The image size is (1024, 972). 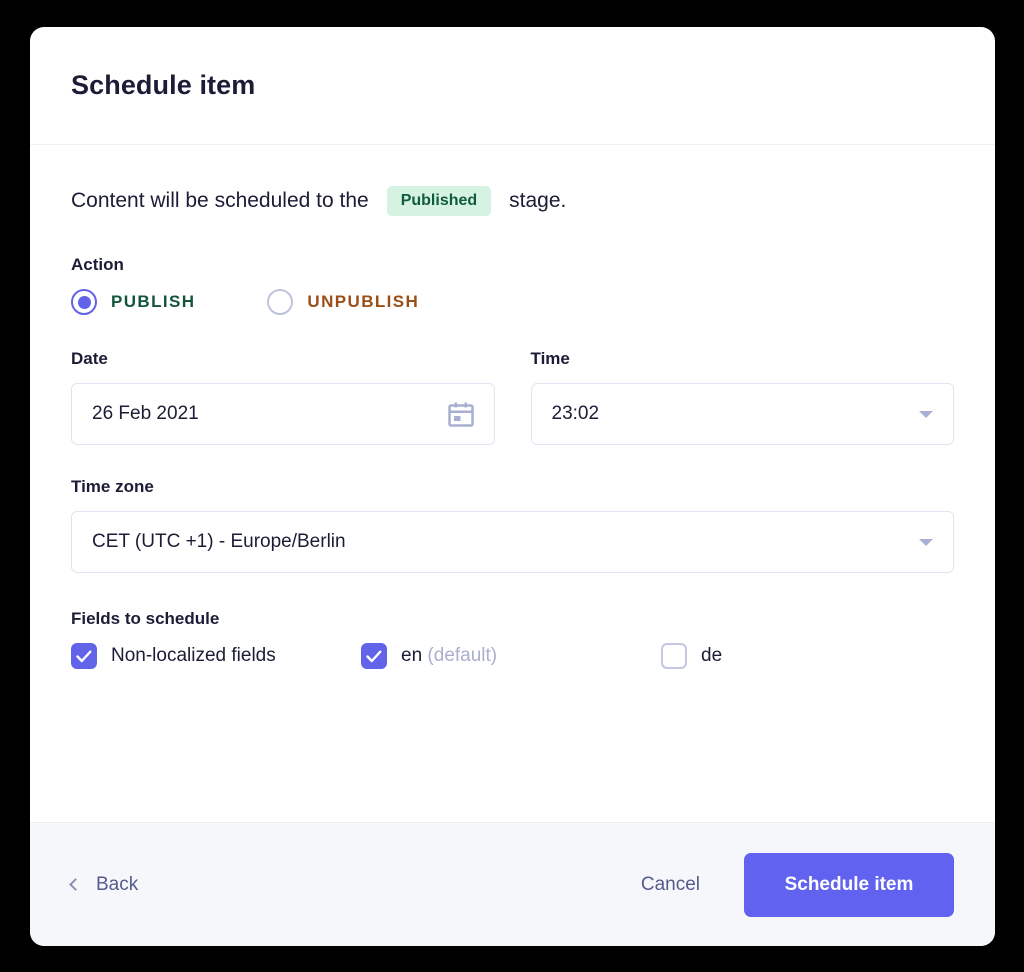 I want to click on date-group: Date 26 Feb 2021, so click(x=283, y=397).